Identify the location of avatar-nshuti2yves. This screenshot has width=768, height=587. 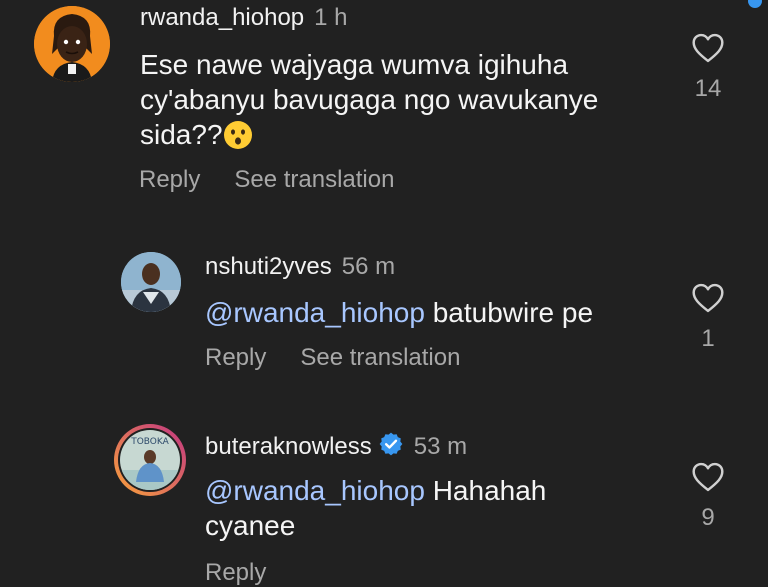
(151, 282).